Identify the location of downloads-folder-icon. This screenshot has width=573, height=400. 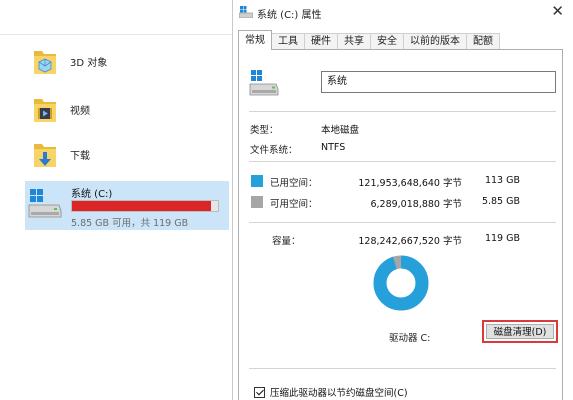
(45, 154).